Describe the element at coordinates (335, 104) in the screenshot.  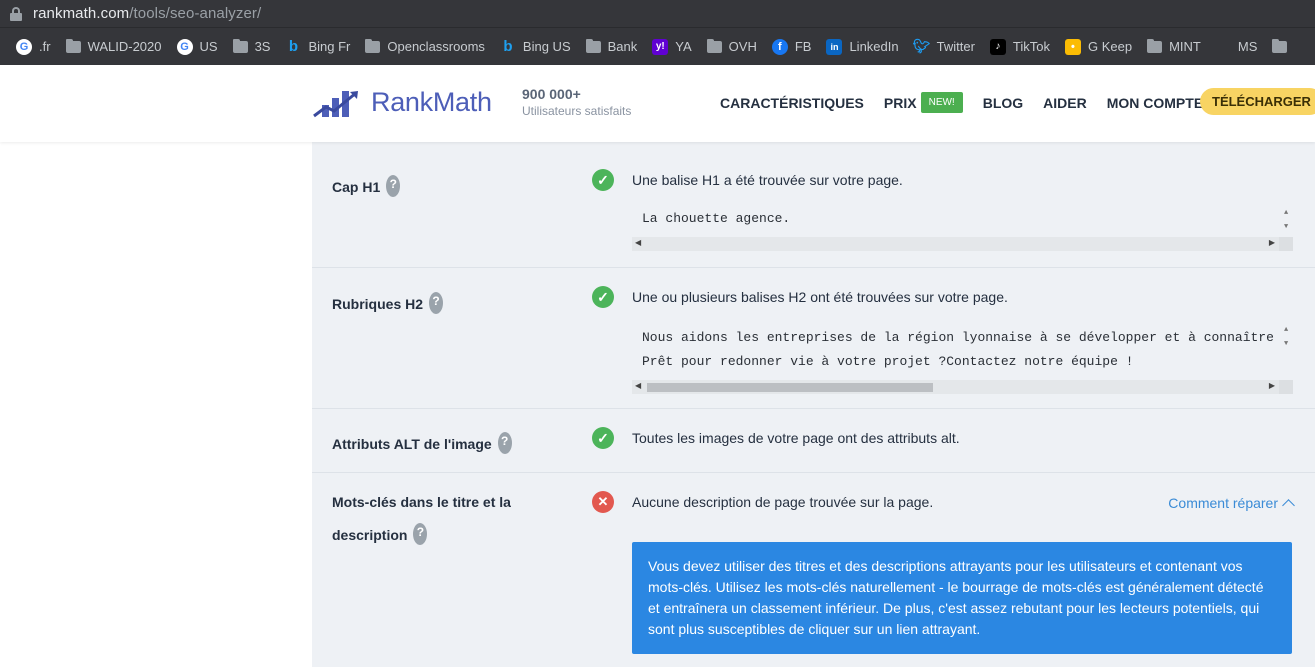
I see `rankmath-logo-icon` at that location.